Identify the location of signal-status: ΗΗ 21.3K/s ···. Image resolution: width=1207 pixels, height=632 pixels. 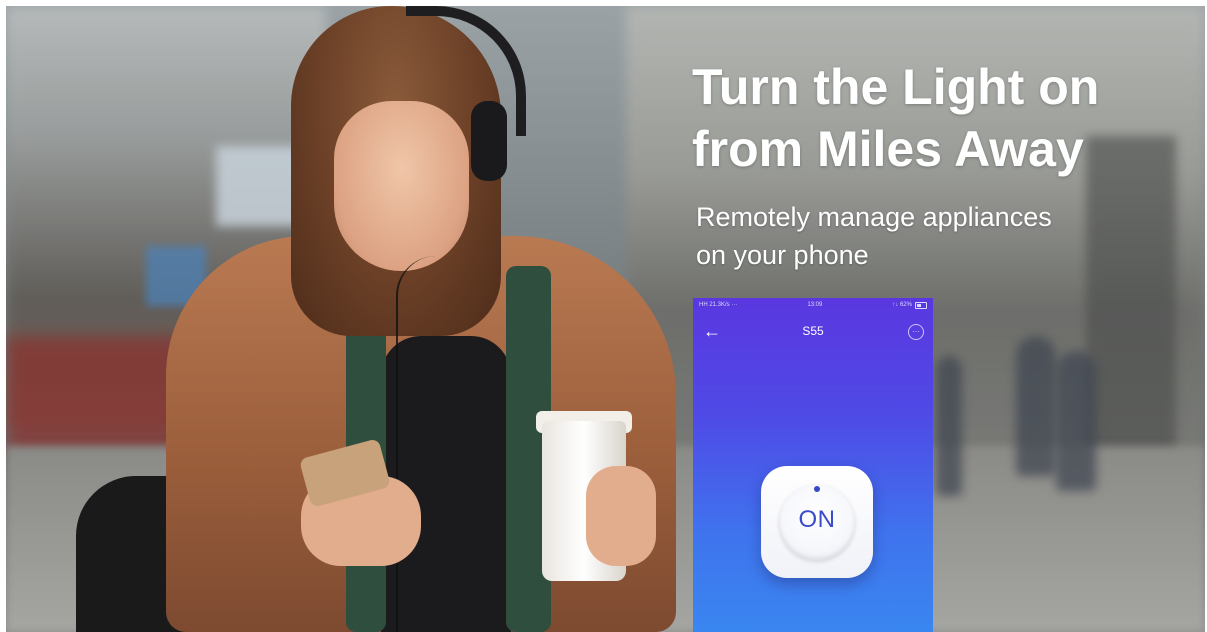
(718, 305).